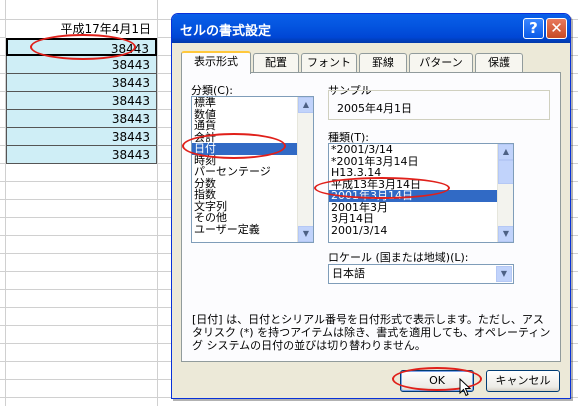 This screenshot has height=406, width=578. Describe the element at coordinates (421, 173) in the screenshot. I see `list-item: H13.3.14` at that location.